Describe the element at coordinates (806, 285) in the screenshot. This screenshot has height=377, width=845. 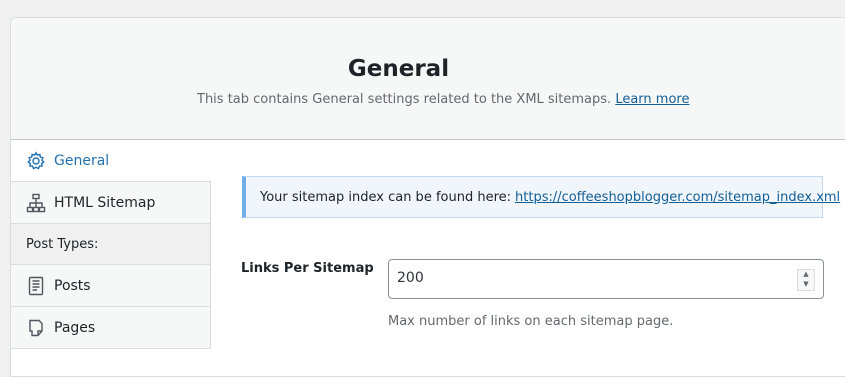
I see `stepper-down-icon: ▼` at that location.